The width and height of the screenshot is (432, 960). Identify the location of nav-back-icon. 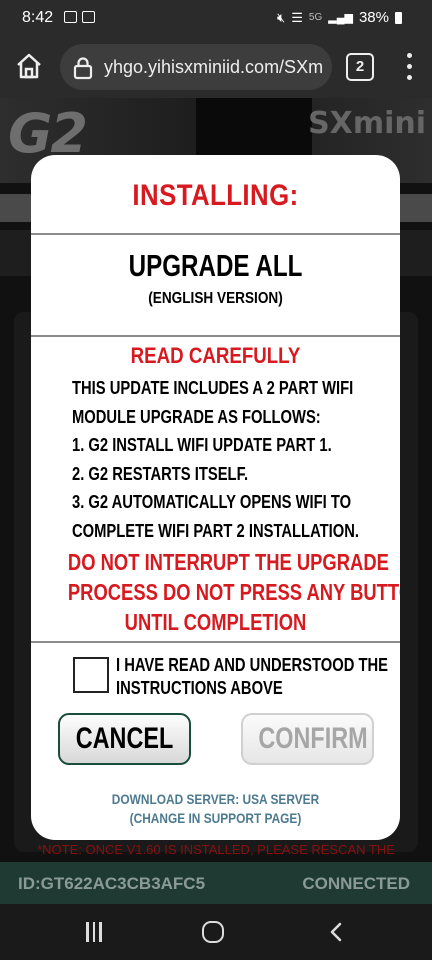
(337, 932).